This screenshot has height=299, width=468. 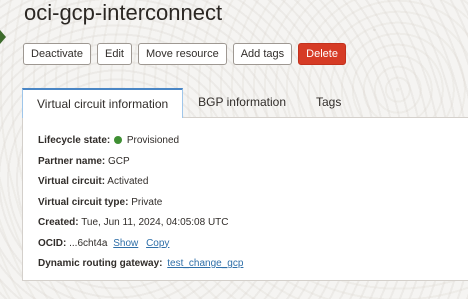 I want to click on lifecycle-state-row: Lifecycle state: Provisioned, so click(x=140, y=141).